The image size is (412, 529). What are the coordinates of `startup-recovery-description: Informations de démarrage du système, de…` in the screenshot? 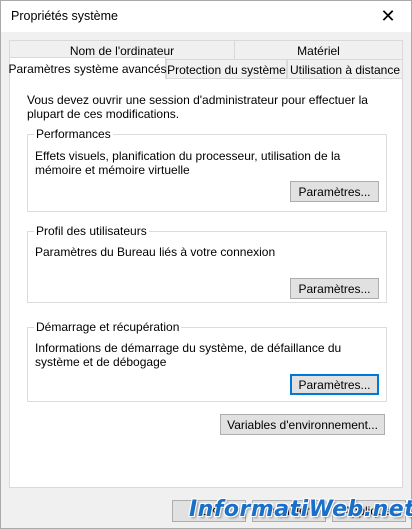 It's located at (188, 355).